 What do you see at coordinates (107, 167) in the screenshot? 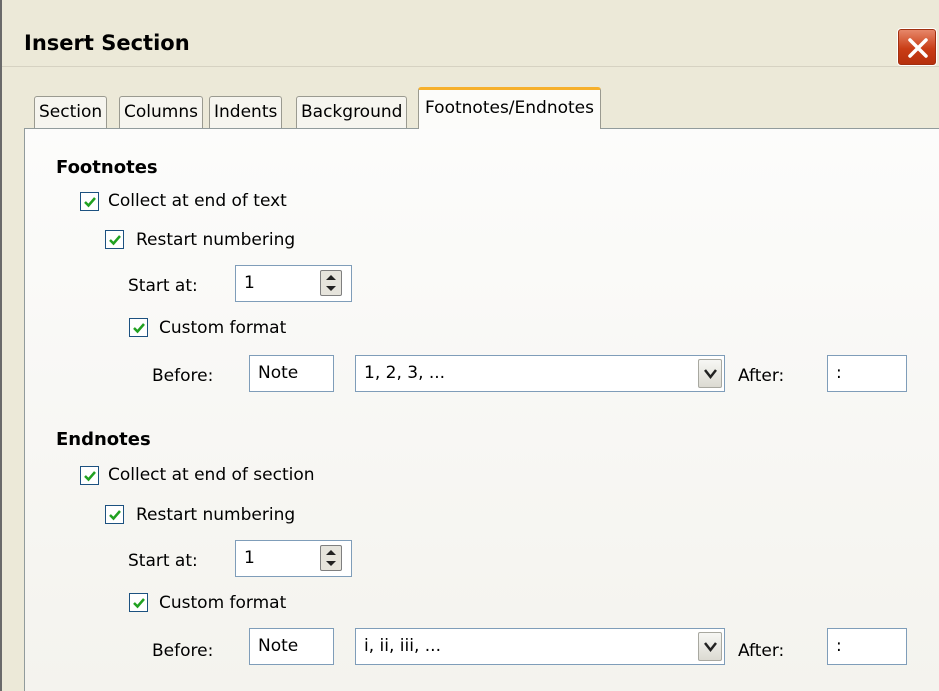
I see `footnotes-heading: Footnotes` at bounding box center [107, 167].